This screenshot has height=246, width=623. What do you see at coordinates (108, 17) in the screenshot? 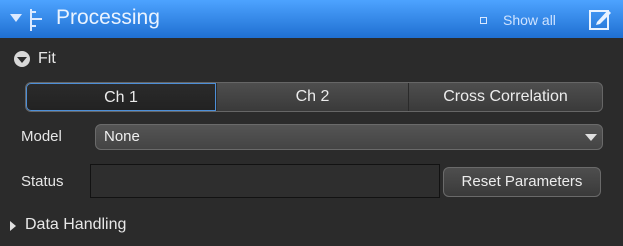
I see `panel-title: Processing` at bounding box center [108, 17].